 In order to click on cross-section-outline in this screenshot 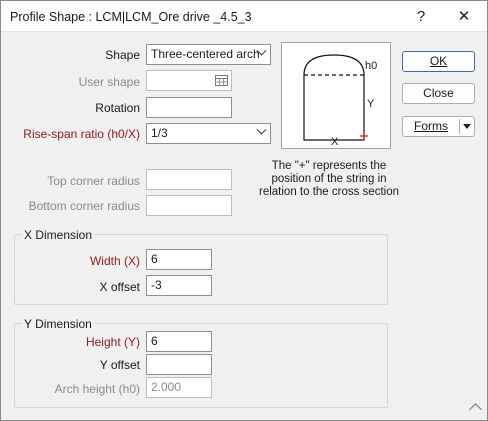, I will do `click(334, 97)`.